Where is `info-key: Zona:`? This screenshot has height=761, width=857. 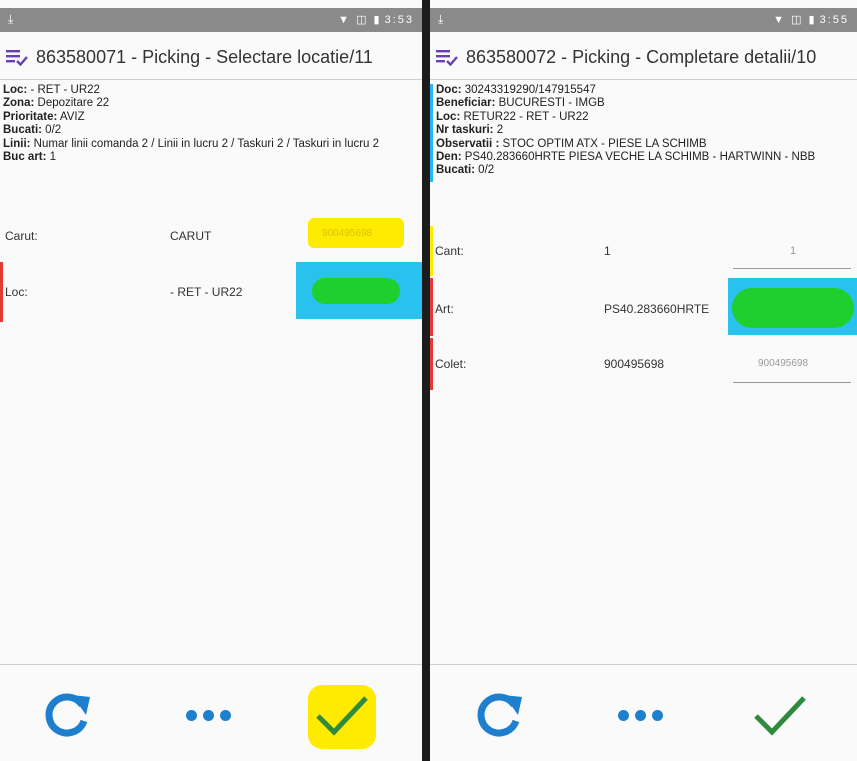
info-key: Zona: is located at coordinates (19, 103).